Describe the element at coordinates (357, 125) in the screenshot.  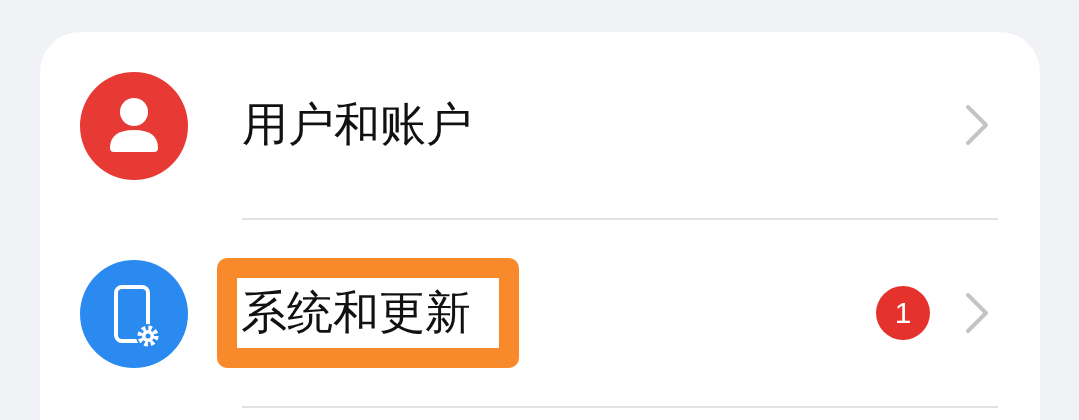
I see `settings-item-label: 用户和账户` at that location.